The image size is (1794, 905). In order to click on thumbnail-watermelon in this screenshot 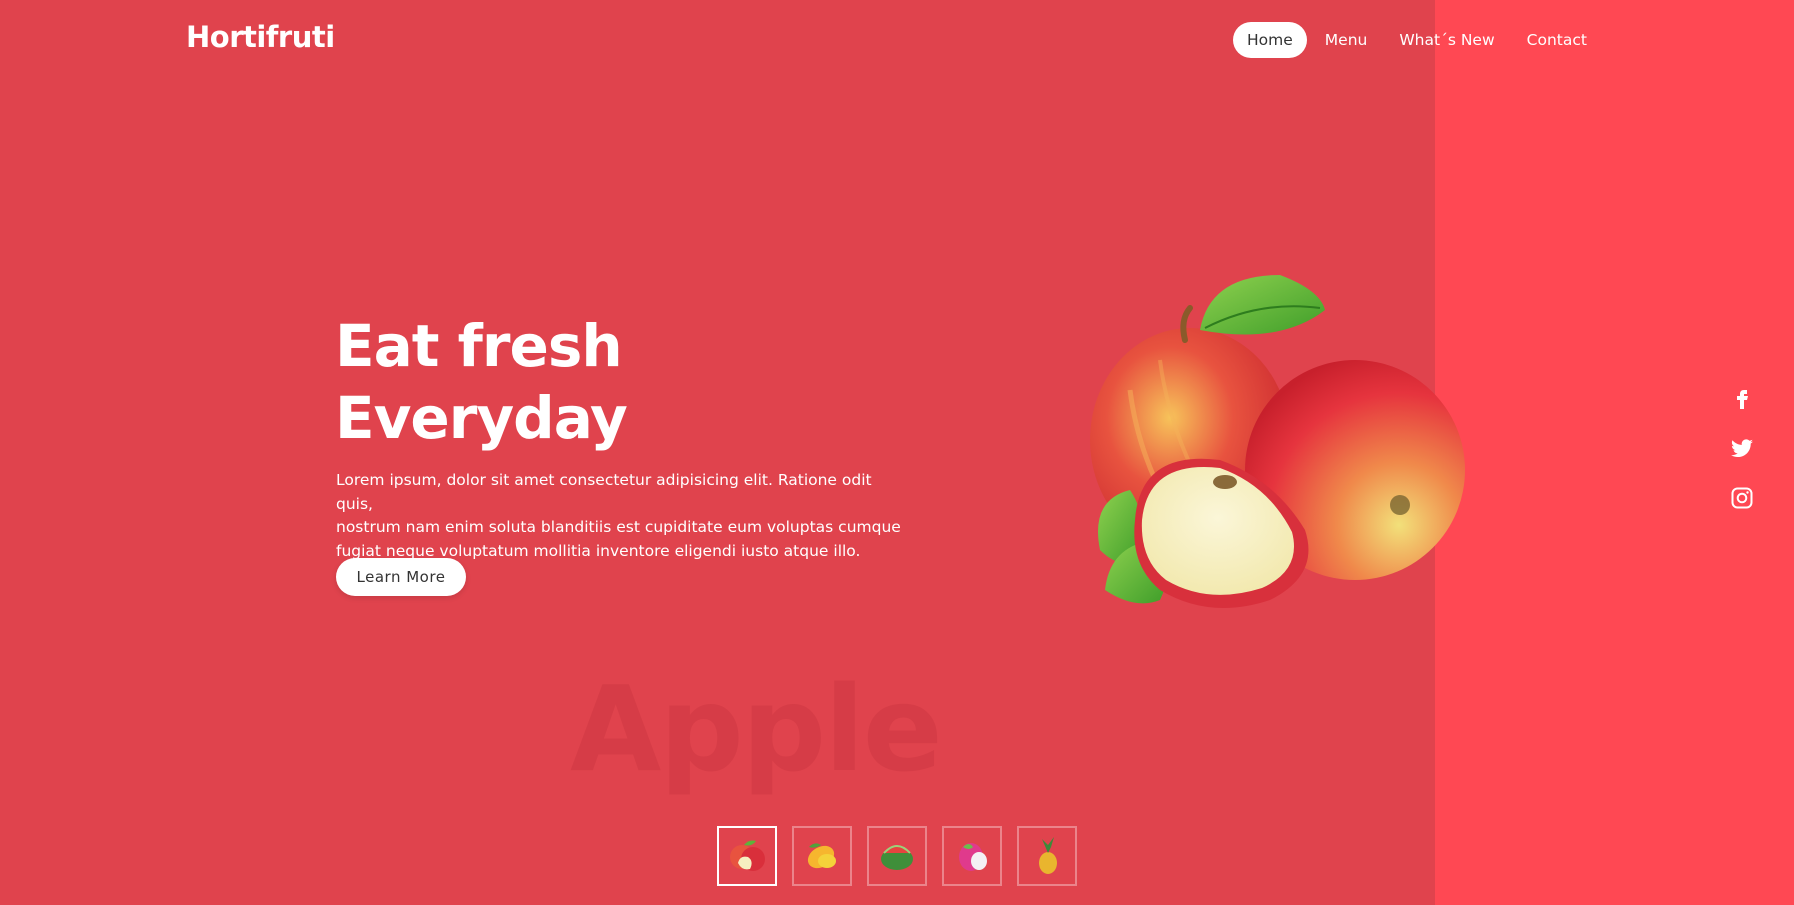, I will do `click(897, 856)`.